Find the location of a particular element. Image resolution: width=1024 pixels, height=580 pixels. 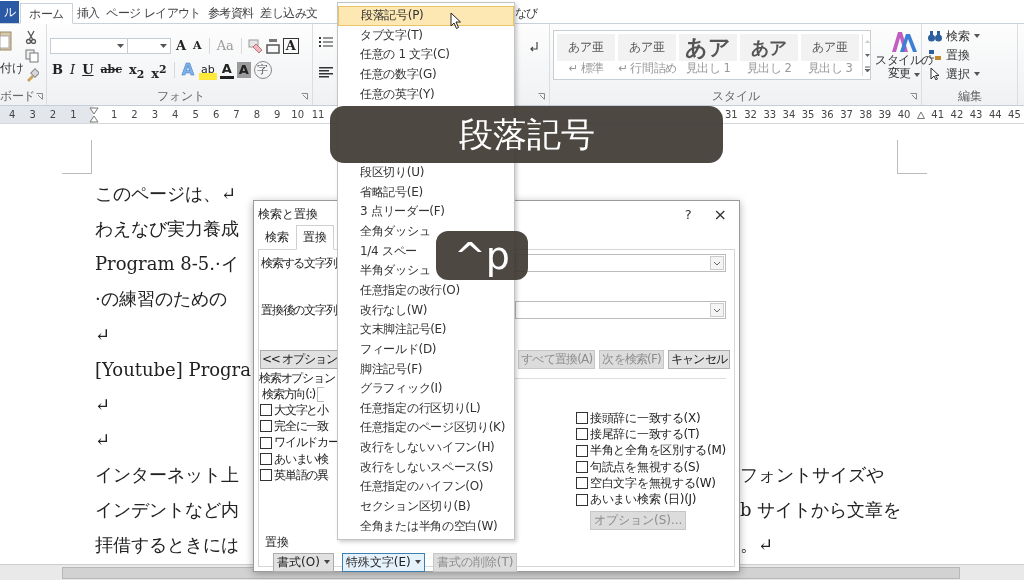

ribbon-tab: 挿入 is located at coordinates (88, 13).